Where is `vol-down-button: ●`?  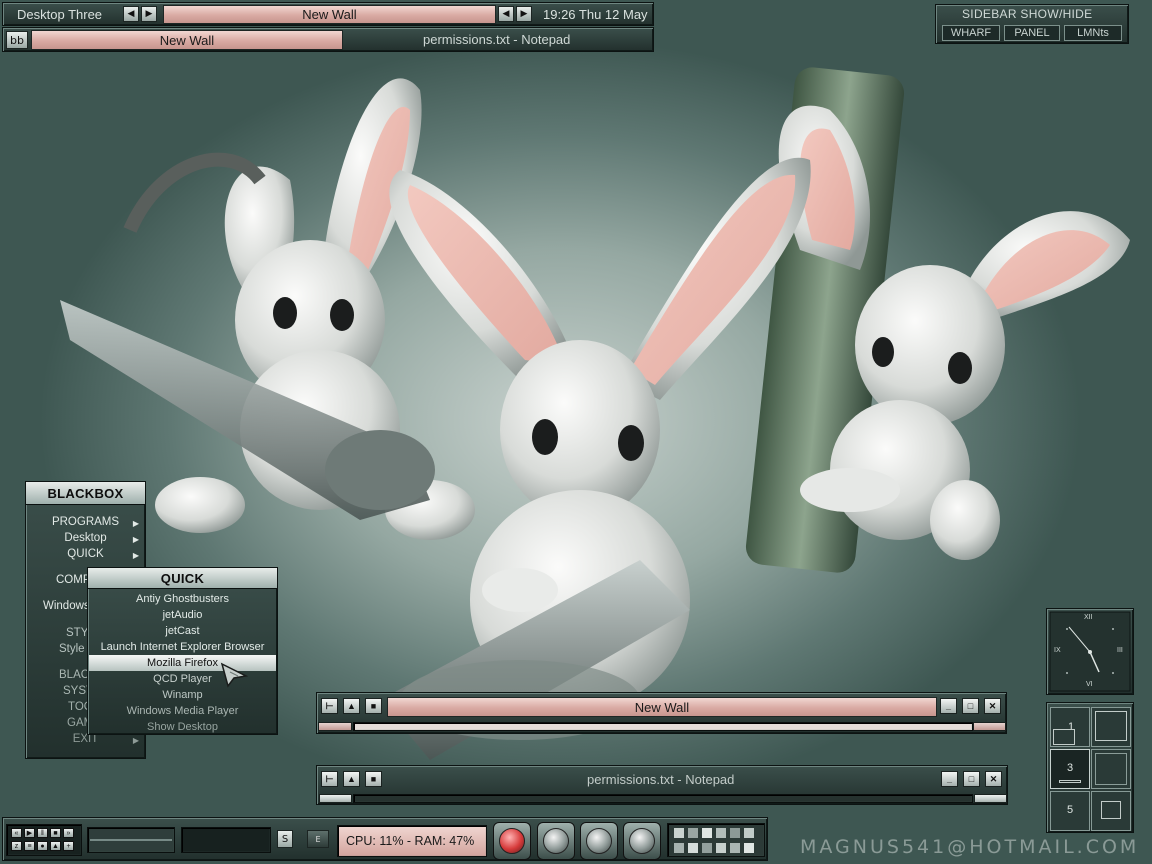
vol-down-button: ● is located at coordinates (42, 846).